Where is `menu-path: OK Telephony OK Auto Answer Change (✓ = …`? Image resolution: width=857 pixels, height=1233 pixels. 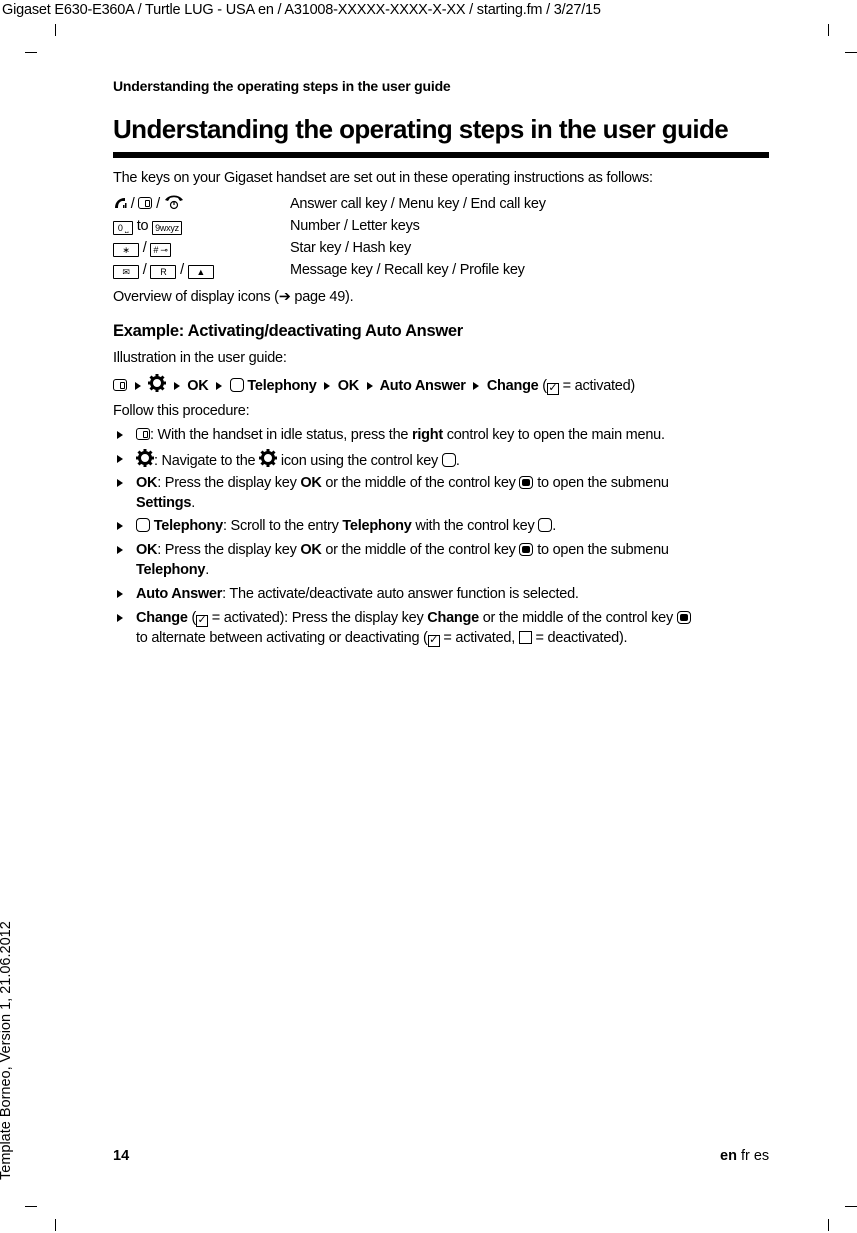
menu-path: OK Telephony OK Auto Answer Change (✓ = … is located at coordinates (374, 386).